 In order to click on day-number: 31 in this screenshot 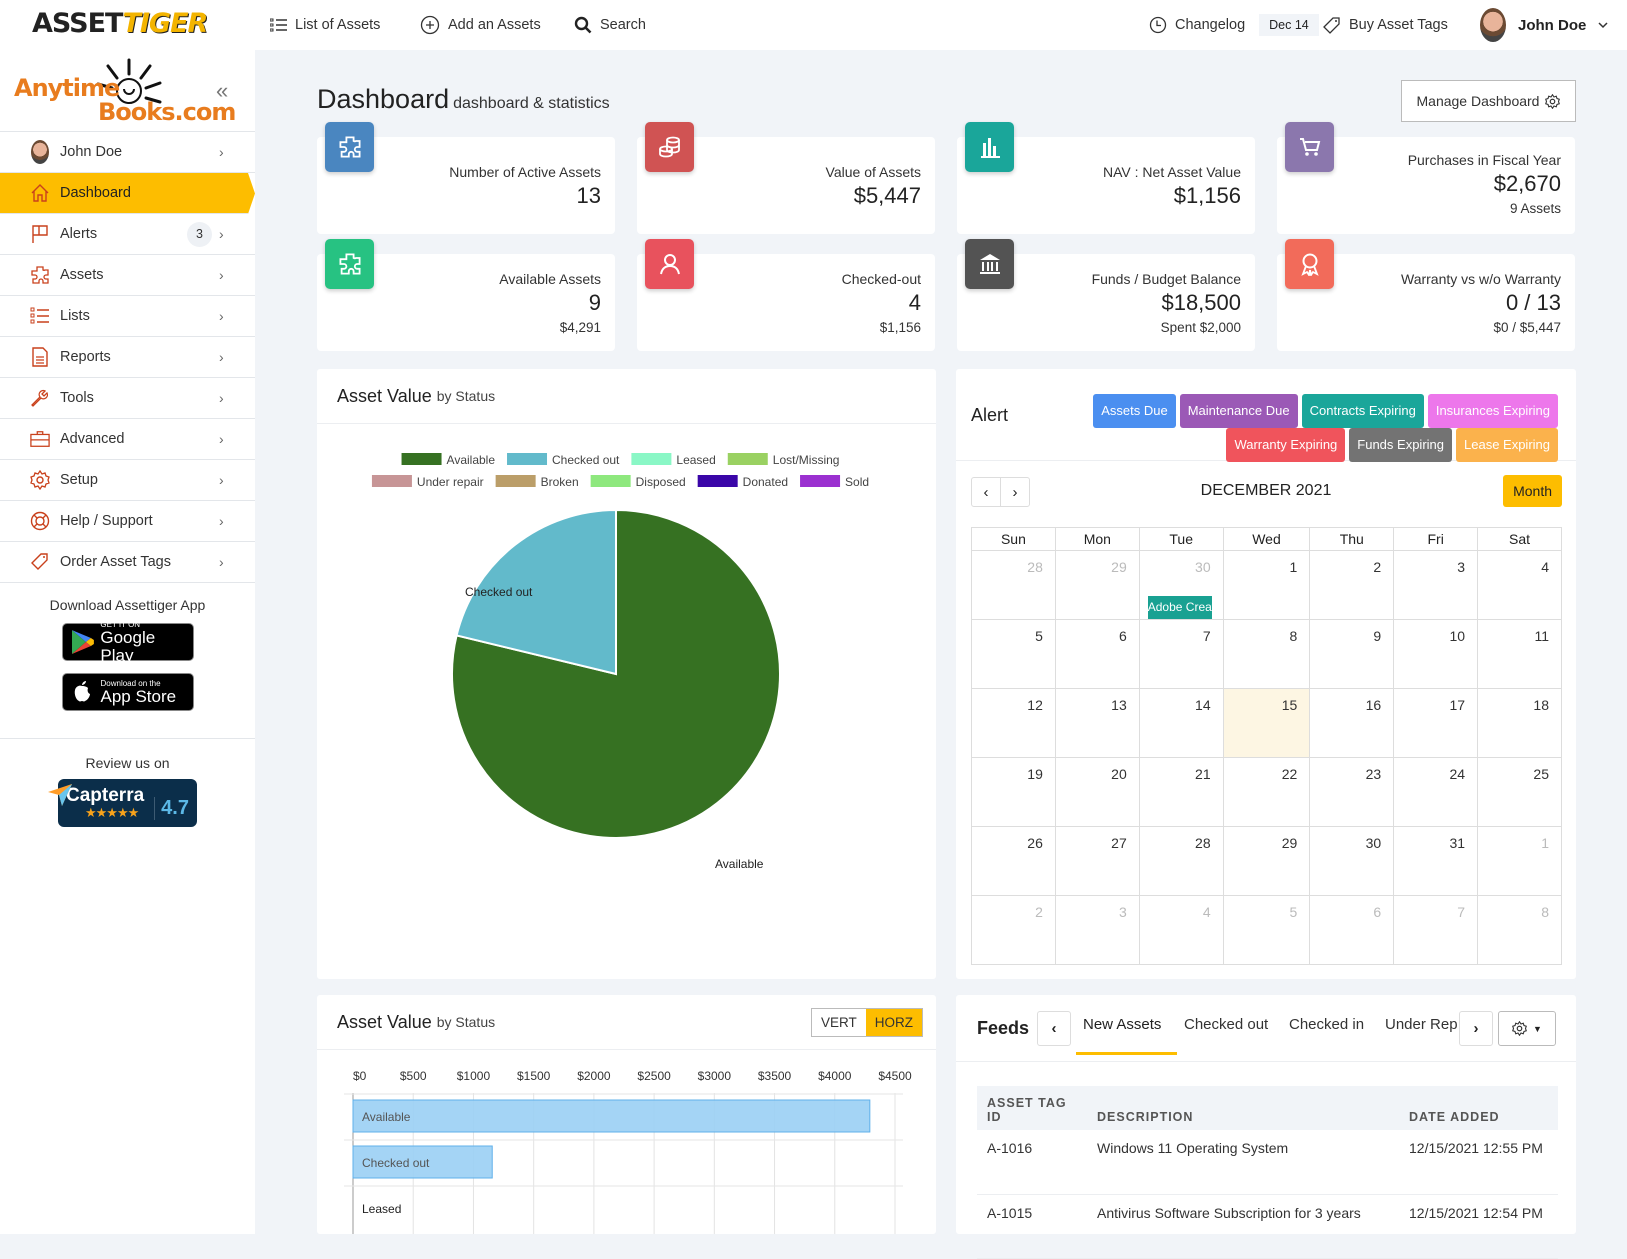, I will do `click(1457, 843)`.